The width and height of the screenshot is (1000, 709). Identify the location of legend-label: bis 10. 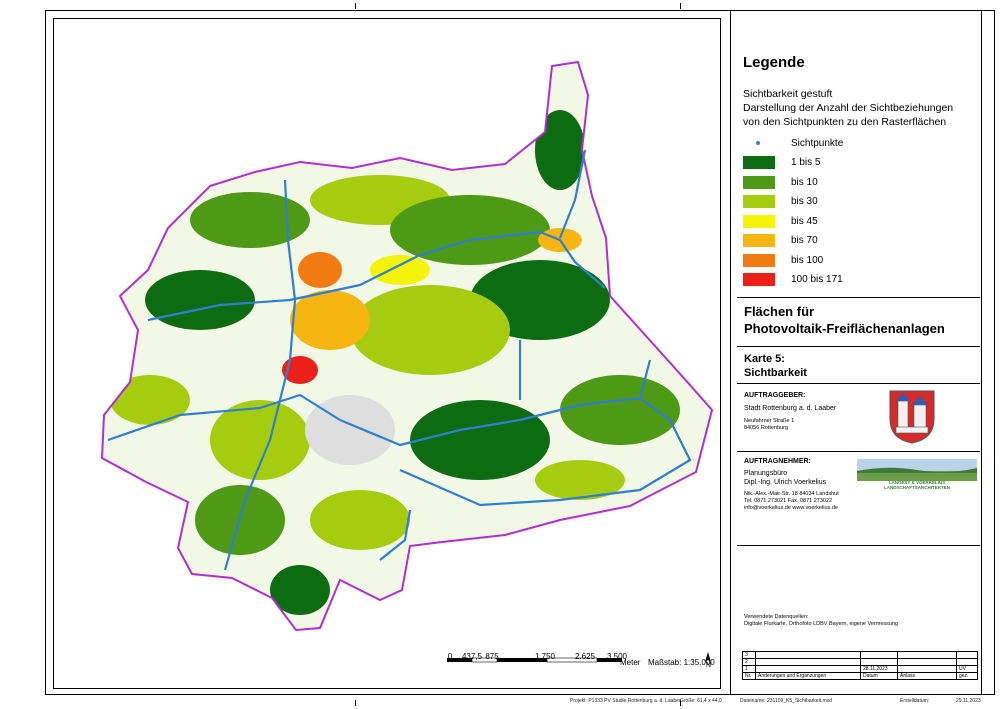
(804, 182).